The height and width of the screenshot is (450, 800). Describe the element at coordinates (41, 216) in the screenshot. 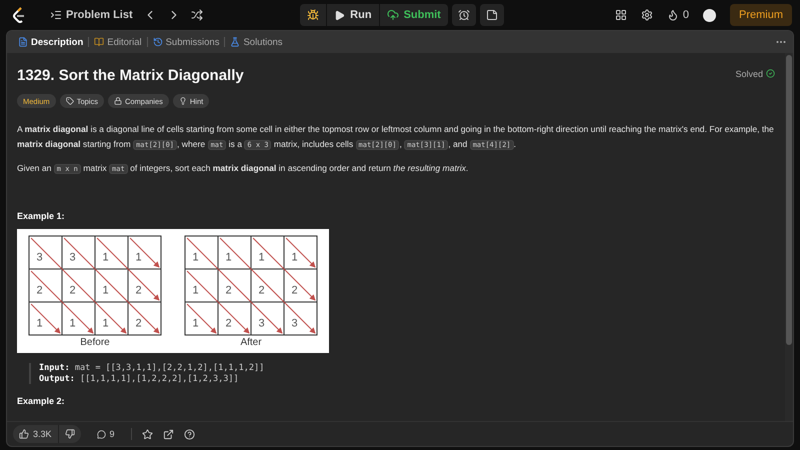

I see `example-heading: Example 1:` at that location.